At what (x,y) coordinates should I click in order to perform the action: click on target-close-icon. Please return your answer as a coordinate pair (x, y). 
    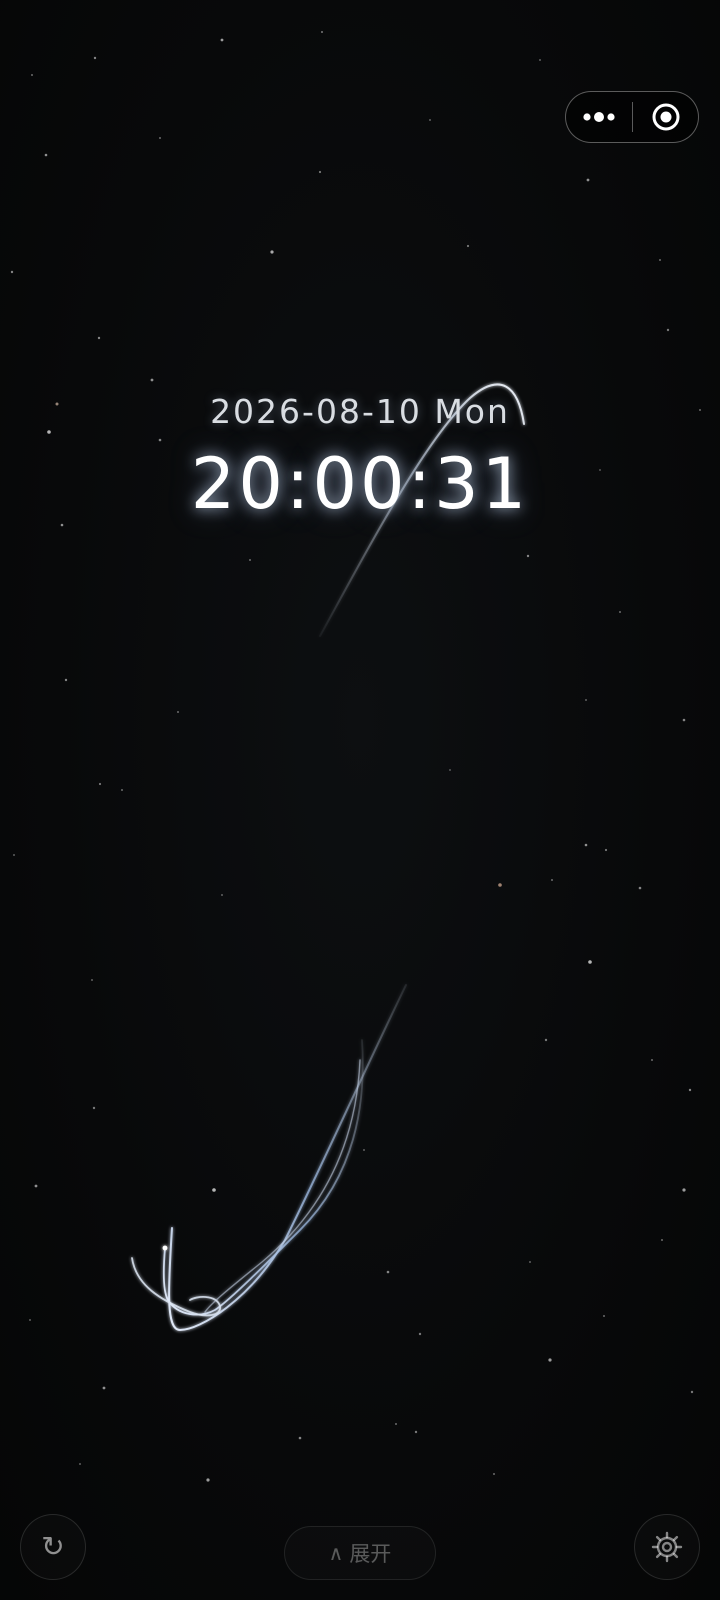
    Looking at the image, I should click on (665, 117).